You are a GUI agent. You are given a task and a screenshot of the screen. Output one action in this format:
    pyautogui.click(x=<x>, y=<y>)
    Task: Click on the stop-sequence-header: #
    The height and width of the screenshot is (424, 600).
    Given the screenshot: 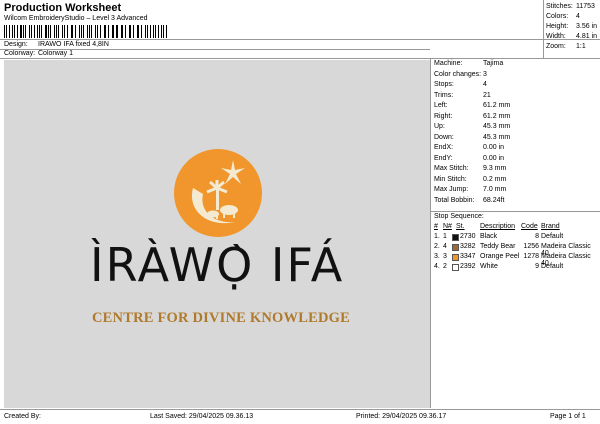 What is the action you would take?
    pyautogui.click(x=436, y=226)
    